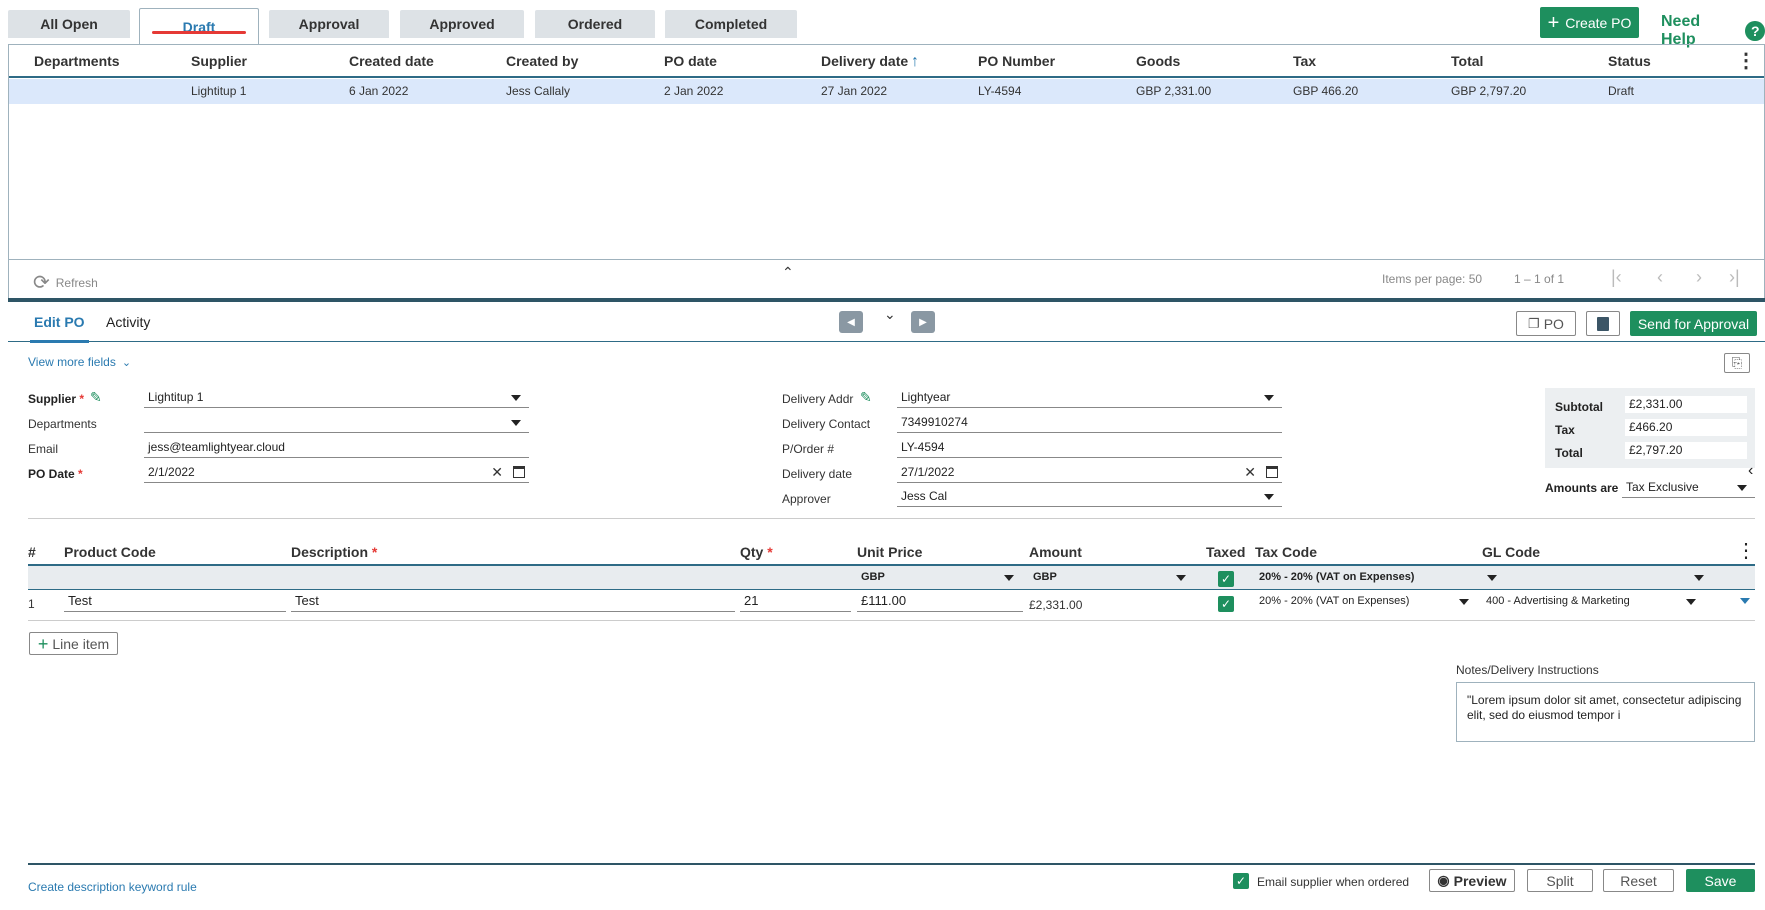 The image size is (1765, 910). Describe the element at coordinates (1638, 880) in the screenshot. I see `reset-button: Reset` at that location.